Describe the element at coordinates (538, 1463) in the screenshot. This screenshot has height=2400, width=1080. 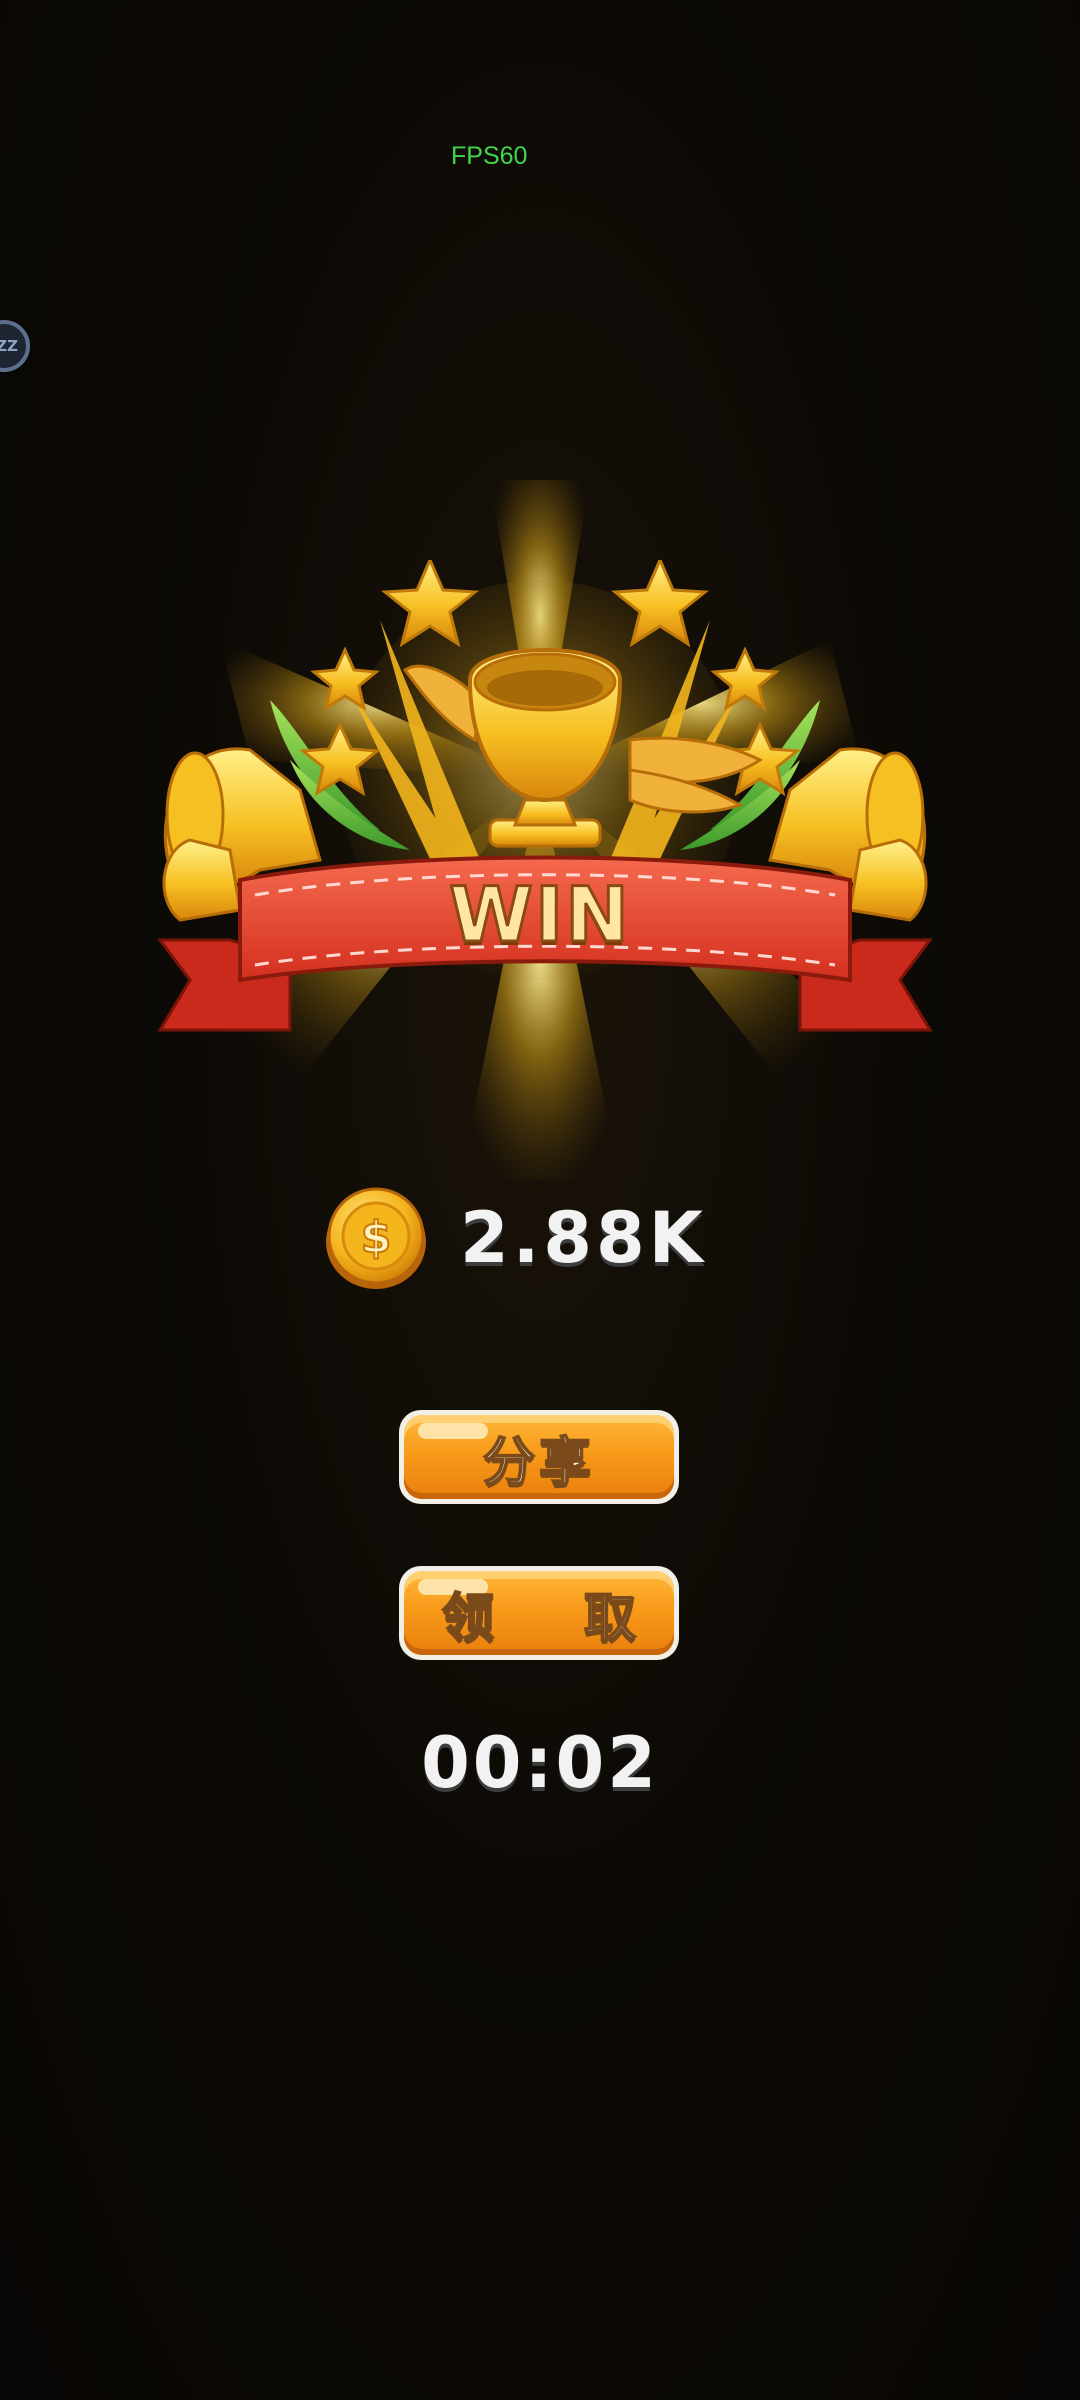
I see `share-button-label: 分享` at that location.